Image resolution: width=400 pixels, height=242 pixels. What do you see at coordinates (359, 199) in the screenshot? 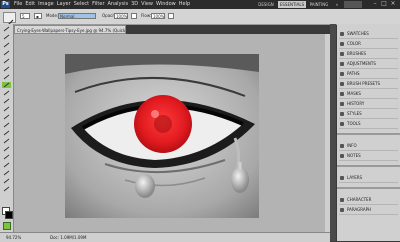
I see `panel-tab-label: CHARACTER` at bounding box center [359, 199].